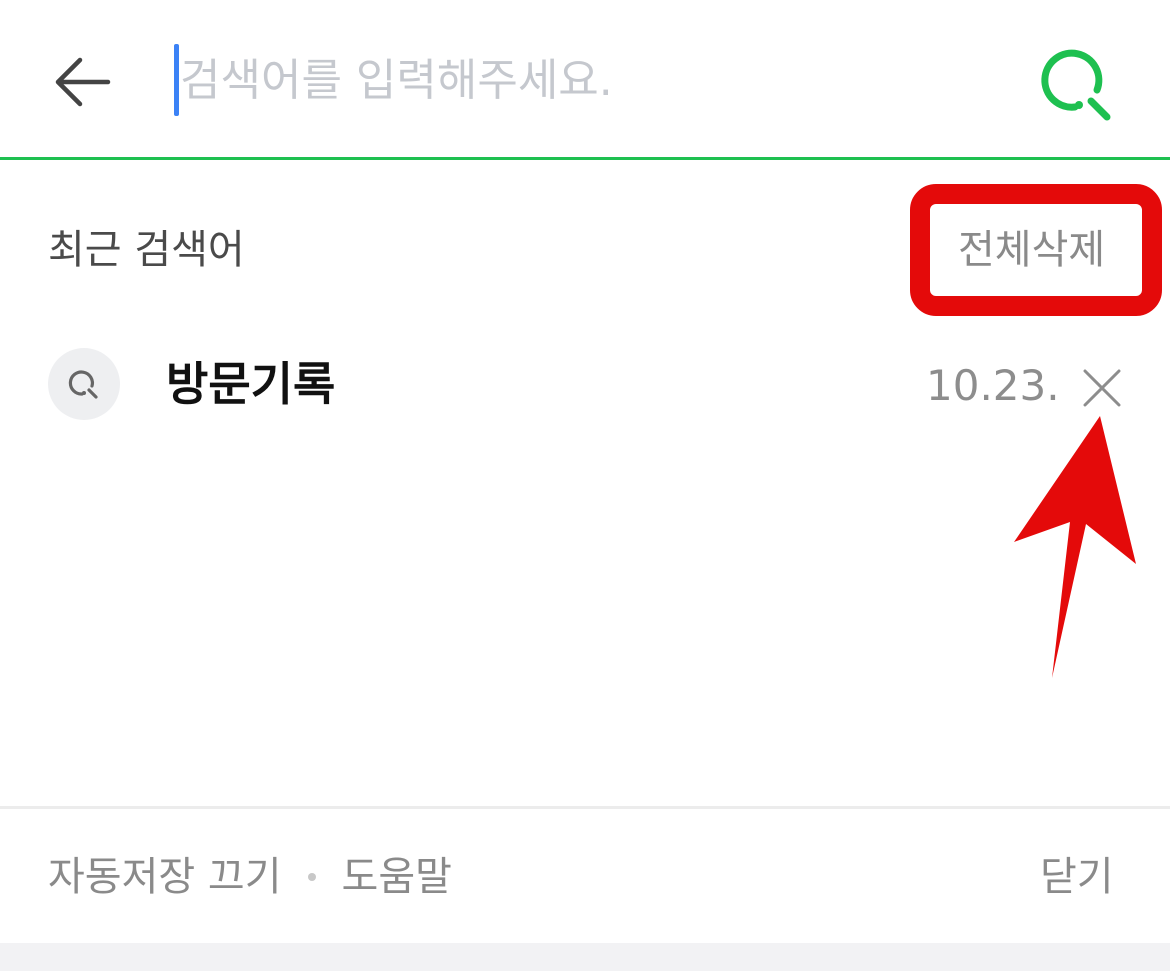  Describe the element at coordinates (250, 384) in the screenshot. I see `history-keyword: 방문기록` at that location.